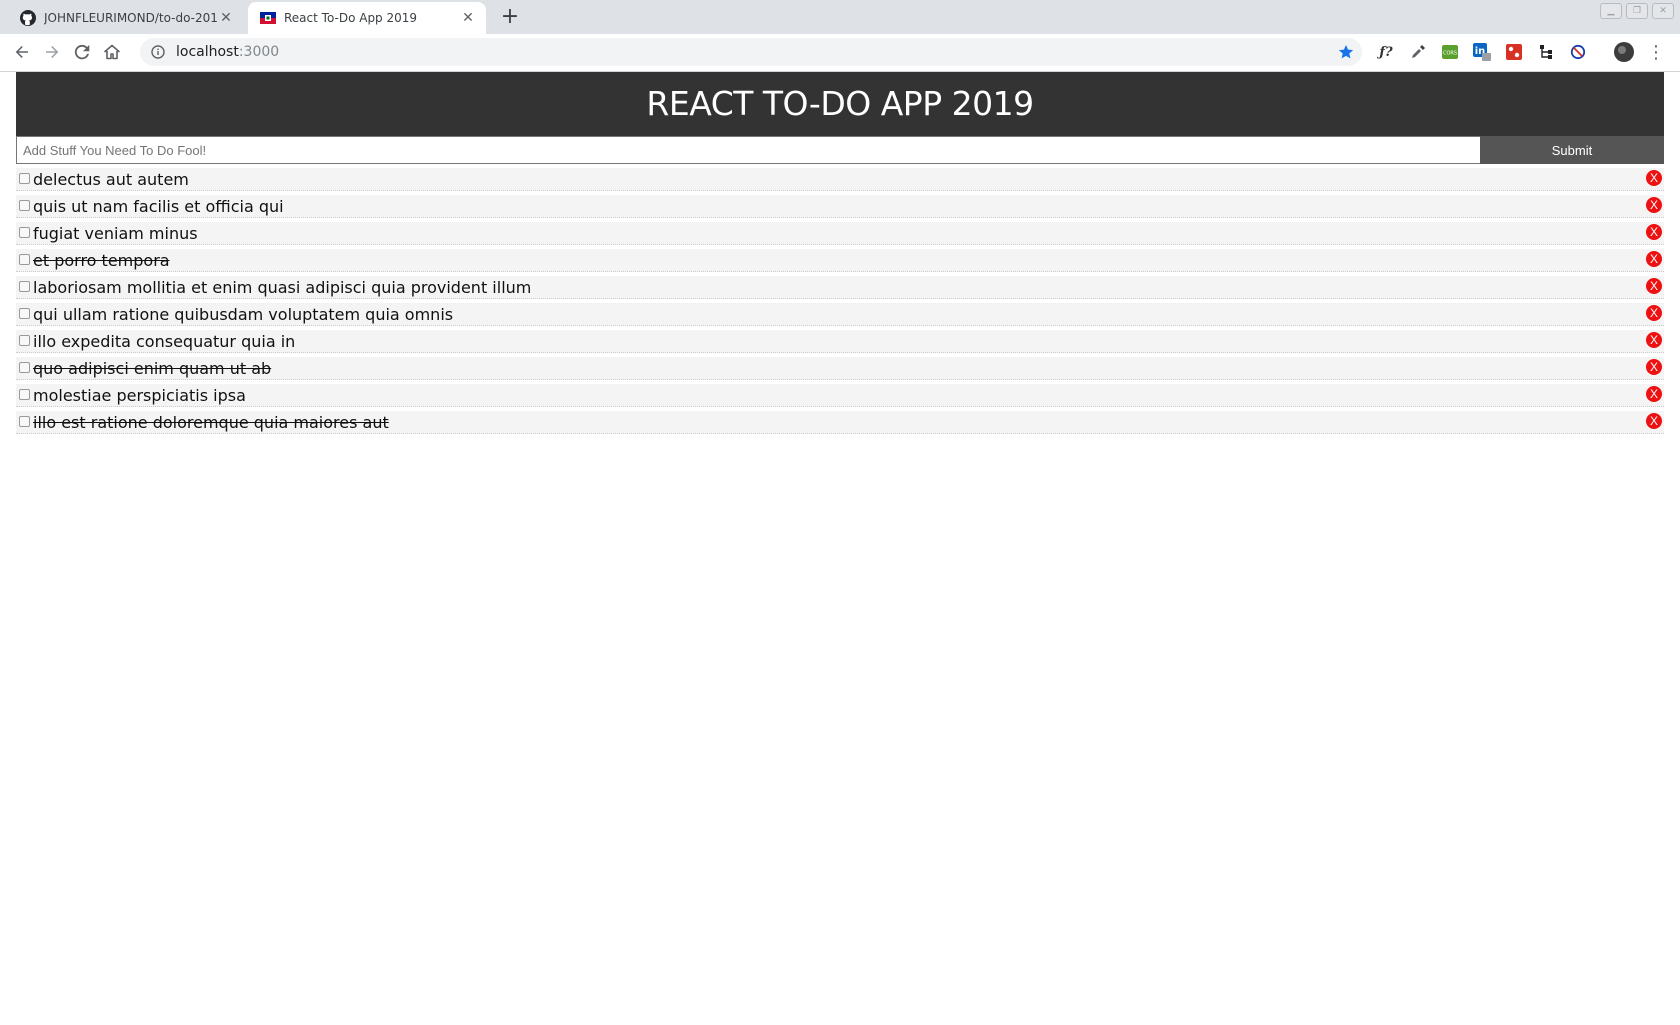 This screenshot has width=1680, height=1025. I want to click on browser-menu-icon: ⋮, so click(1656, 52).